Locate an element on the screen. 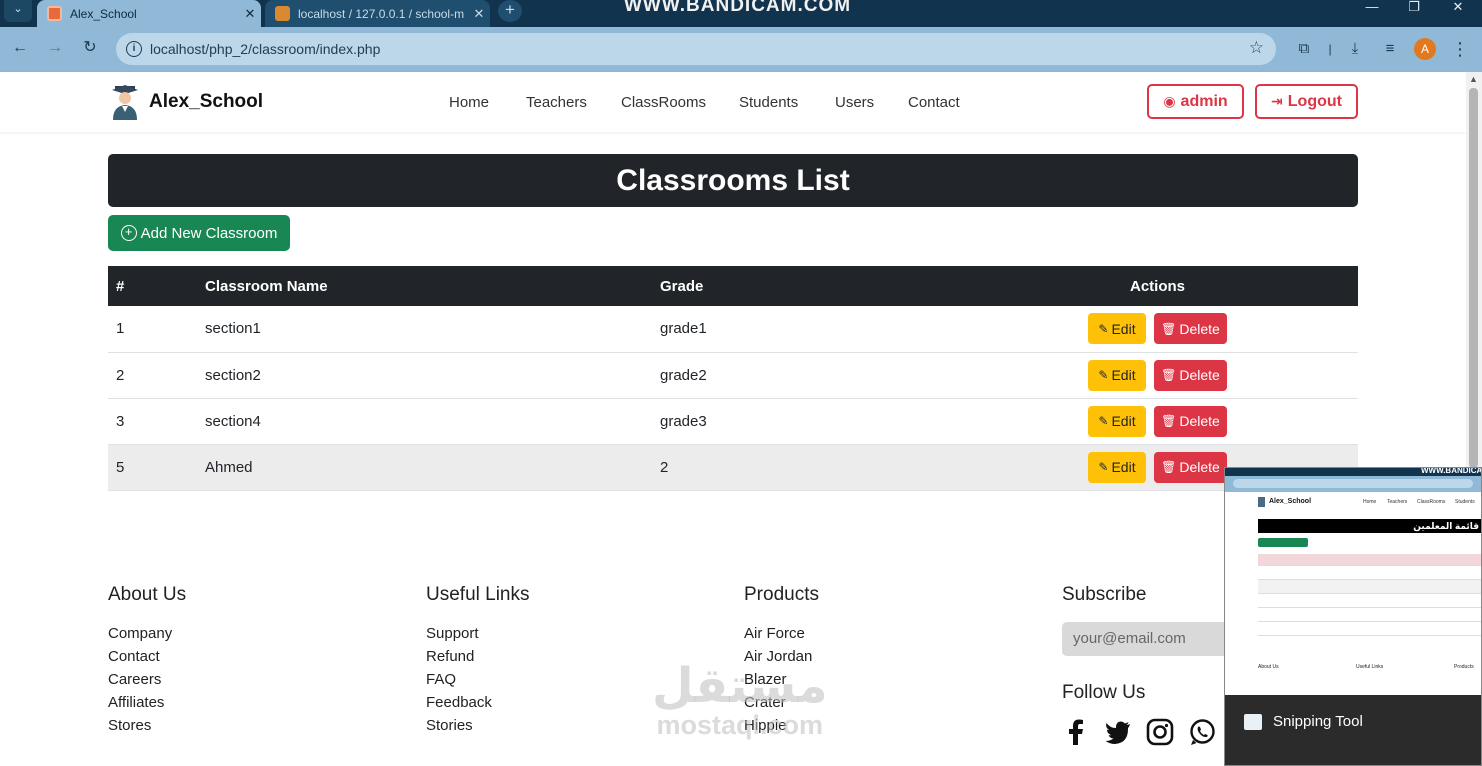 This screenshot has width=1482, height=766. preview-nav-item: Home is located at coordinates (1370, 502).